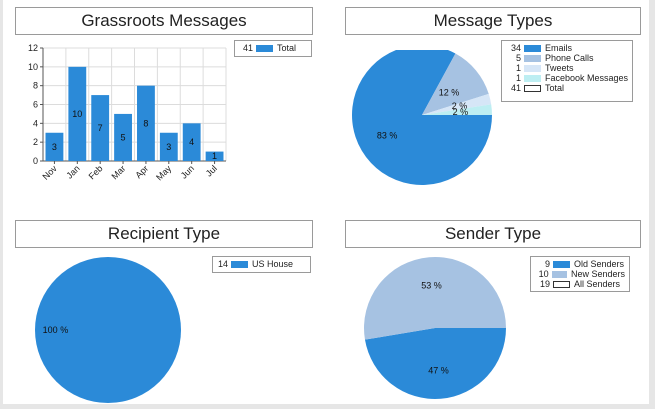 The image size is (655, 409). I want to click on legend-row-old-senders: 9 Old Senders, so click(580, 264).